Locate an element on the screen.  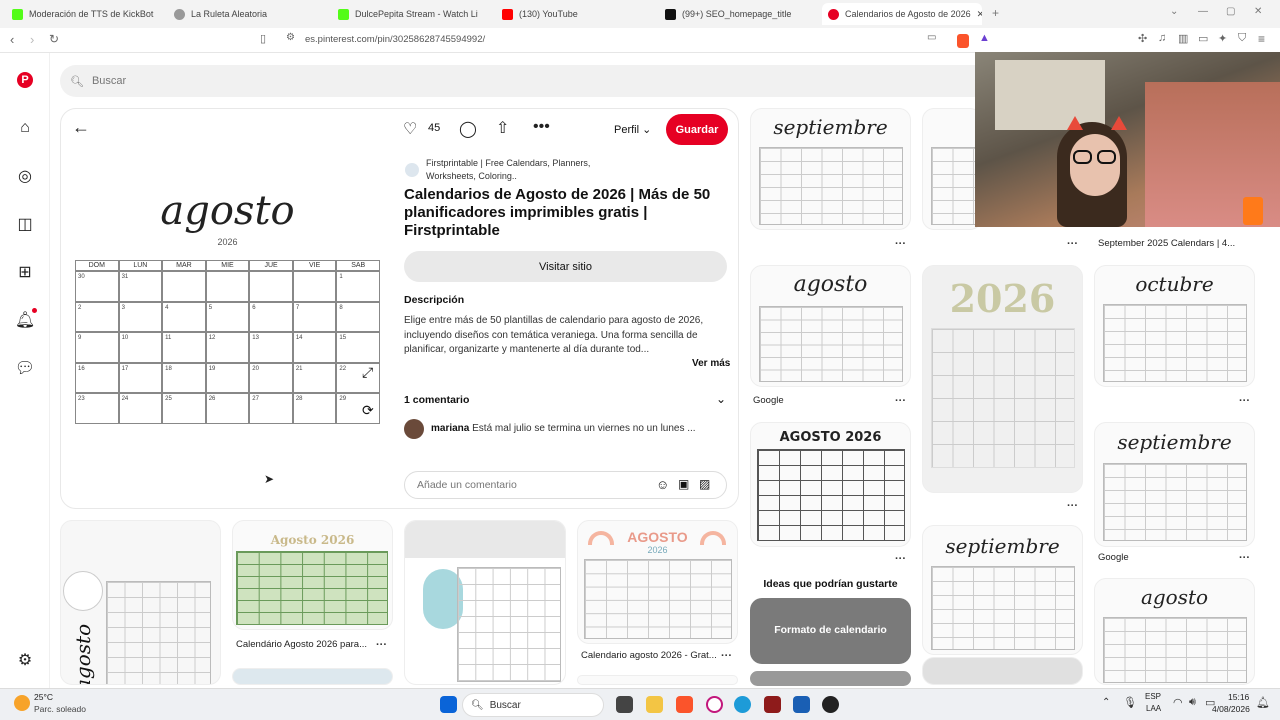
notifications-icon: 🔔︎ is located at coordinates (25, 320).